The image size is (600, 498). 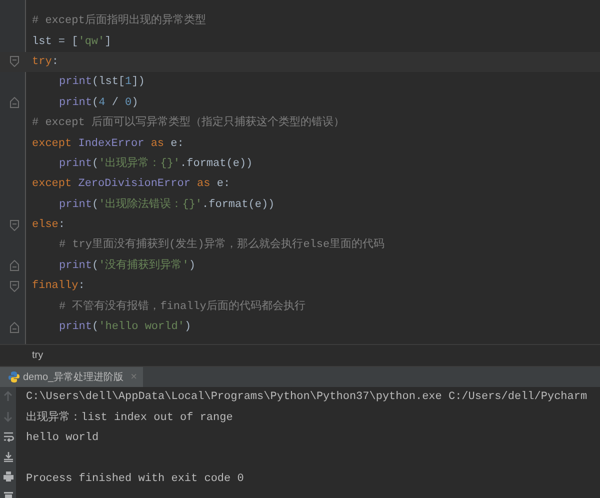 What do you see at coordinates (188, 123) in the screenshot?
I see `code-line: # except 后面可以写异常类型（指定只捕获这个类型的错误）` at bounding box center [188, 123].